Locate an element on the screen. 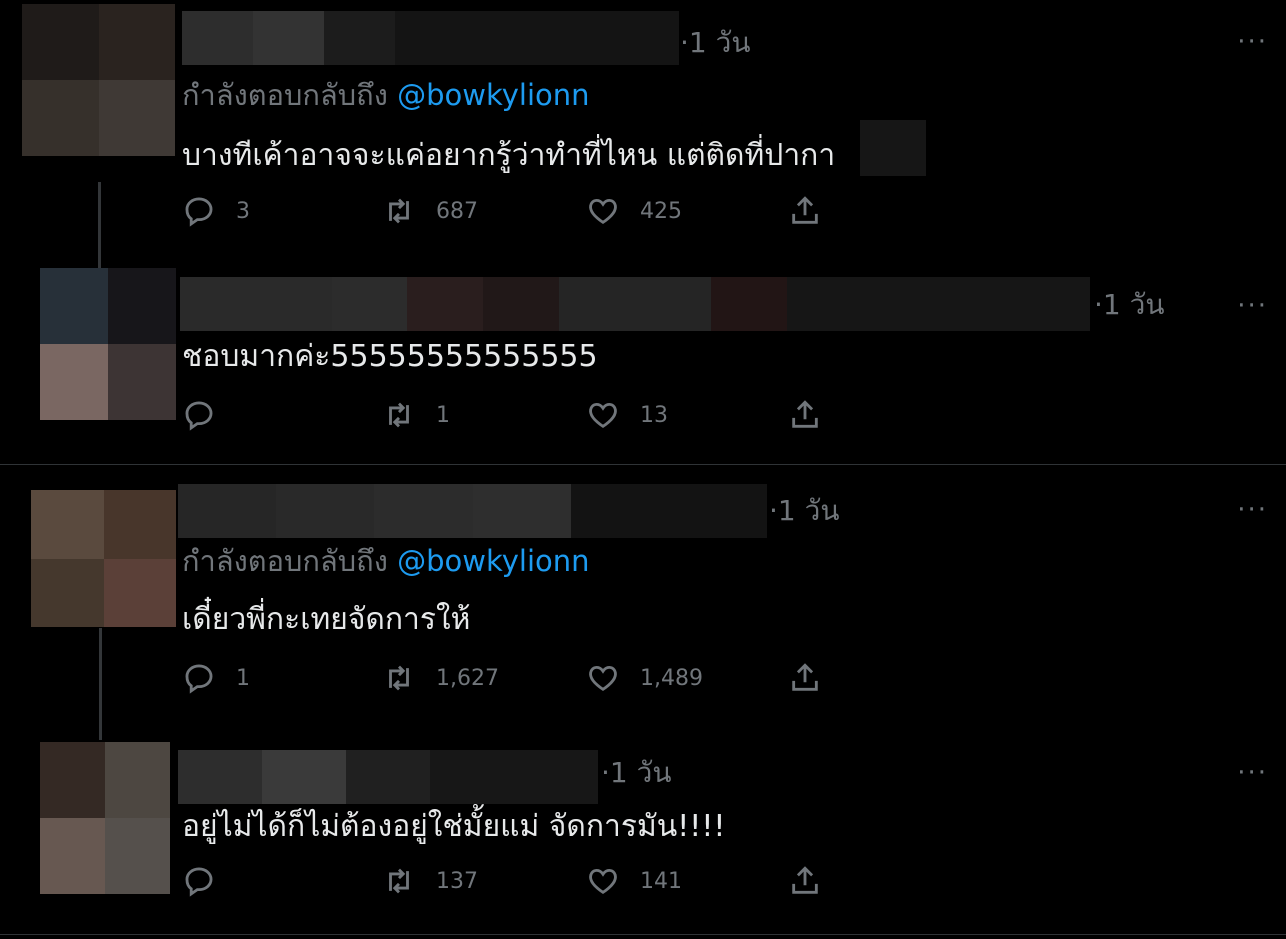  reply-count: 3 is located at coordinates (243, 211).